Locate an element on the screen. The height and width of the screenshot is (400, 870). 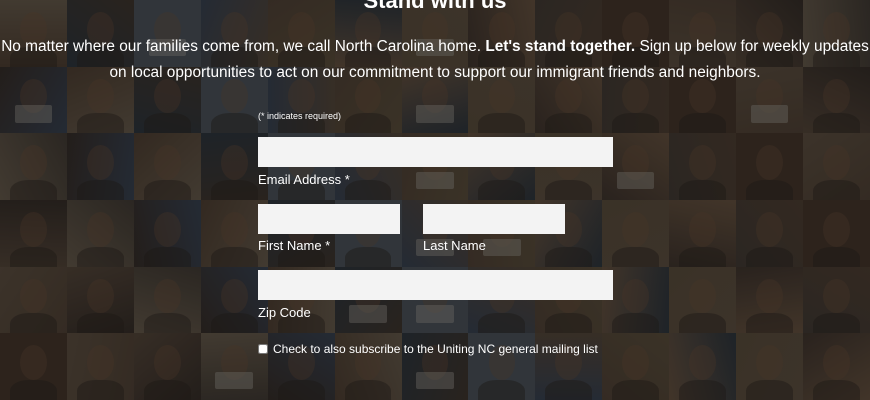
email-label: Email Address * is located at coordinates (304, 179).